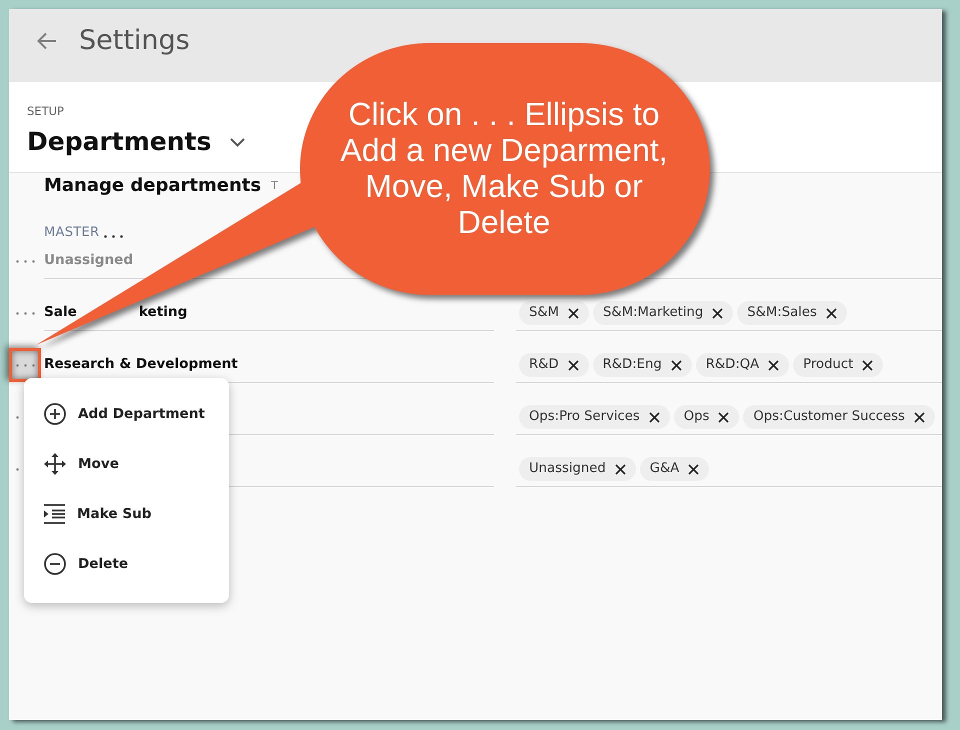 The image size is (960, 730). What do you see at coordinates (126, 514) in the screenshot?
I see `menu-item: Make Sub` at bounding box center [126, 514].